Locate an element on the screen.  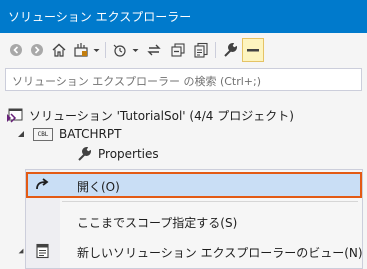
home-icon is located at coordinates (59, 50).